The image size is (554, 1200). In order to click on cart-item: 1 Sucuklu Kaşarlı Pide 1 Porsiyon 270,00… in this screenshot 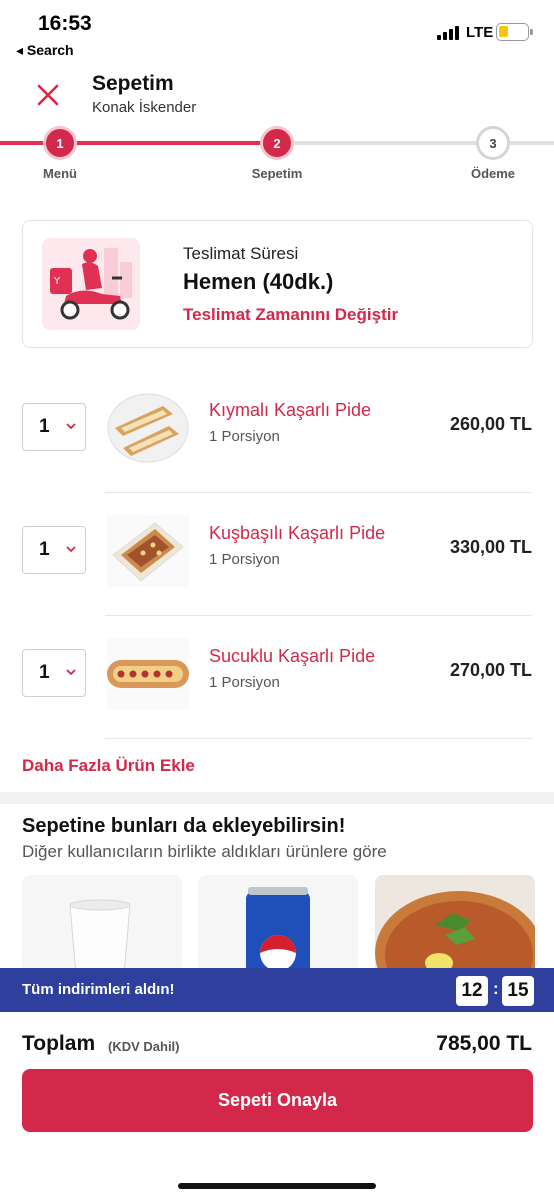, I will do `click(277, 677)`.